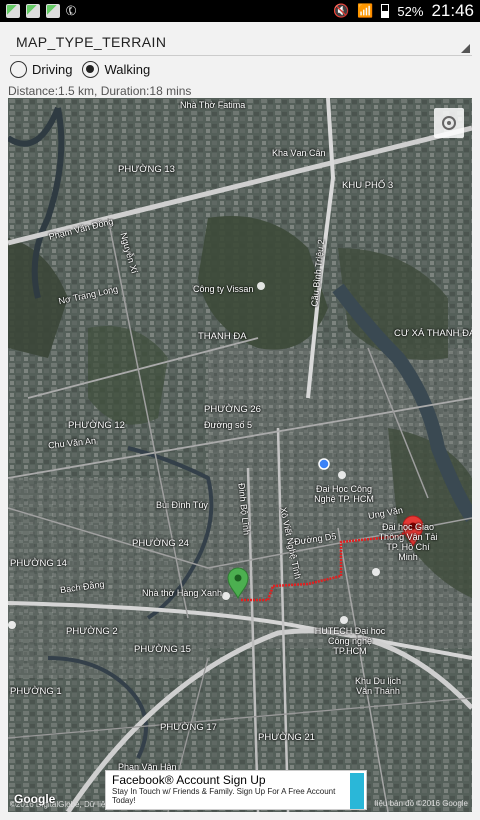 This screenshot has width=480, height=820. Describe the element at coordinates (223, 289) in the screenshot. I see `map-label: Công ty Vissan` at that location.